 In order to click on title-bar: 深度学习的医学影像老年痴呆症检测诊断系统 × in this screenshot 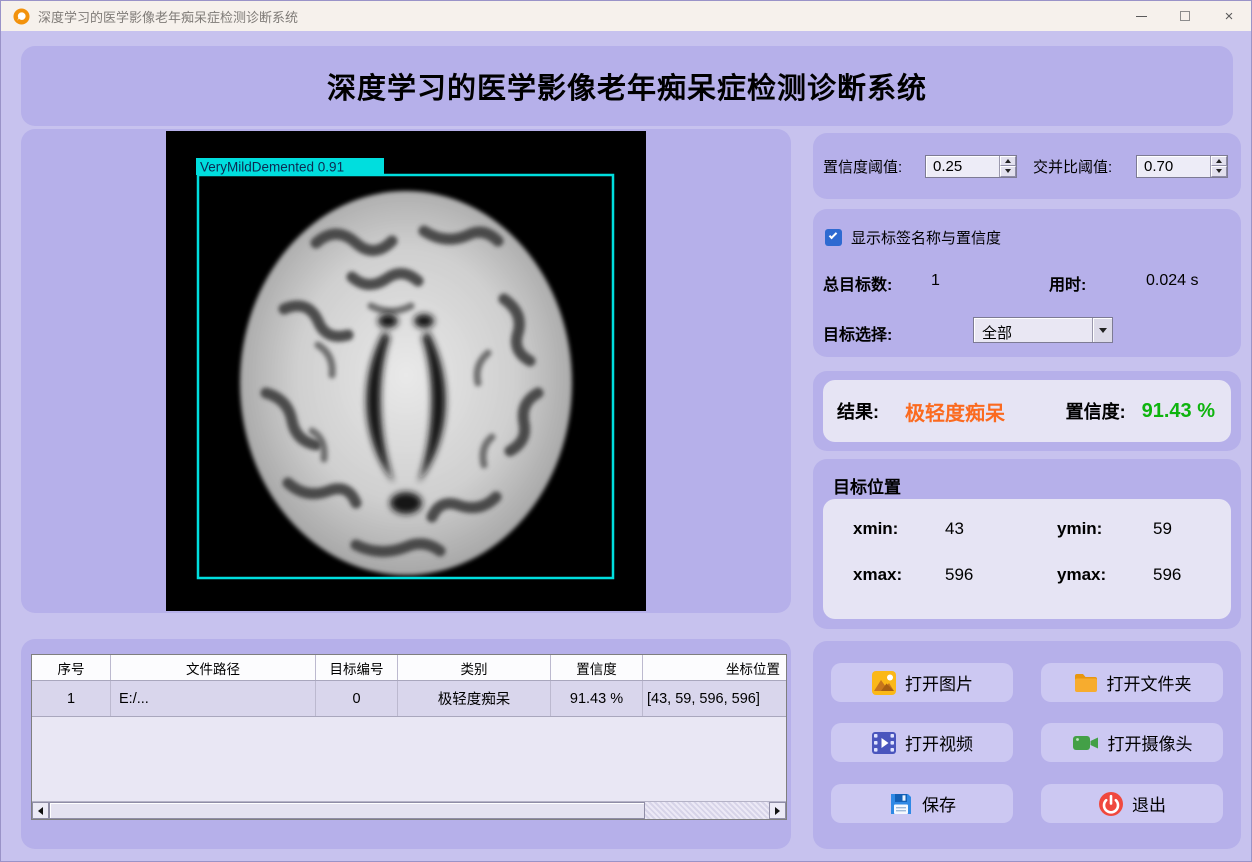, I will do `click(626, 16)`.